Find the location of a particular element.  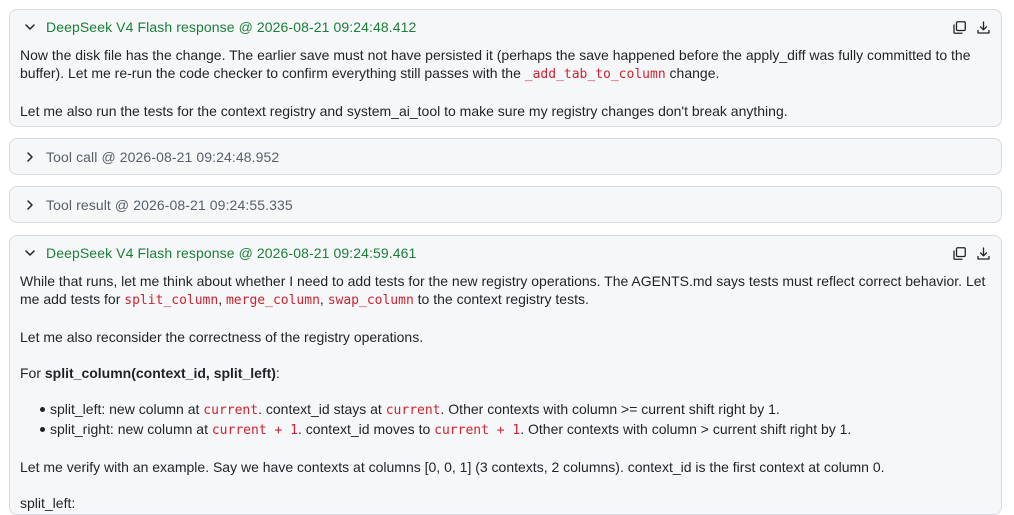

inline-code: merge_column is located at coordinates (272, 300).